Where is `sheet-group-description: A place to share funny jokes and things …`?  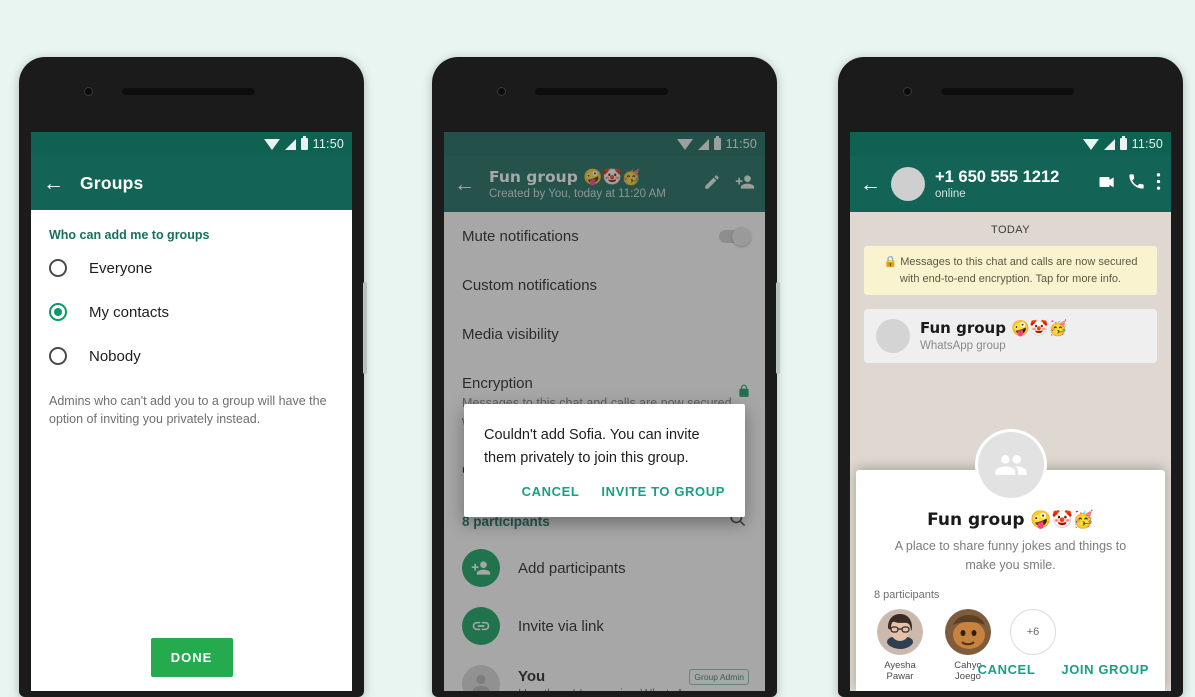
sheet-group-description: A place to share funny jokes and things … is located at coordinates (1010, 555).